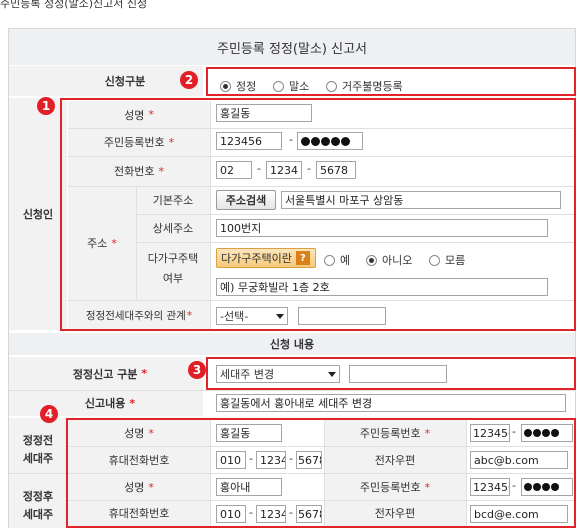 This screenshot has width=584, height=532. Describe the element at coordinates (49, 414) in the screenshot. I see `badge-4: 4` at that location.